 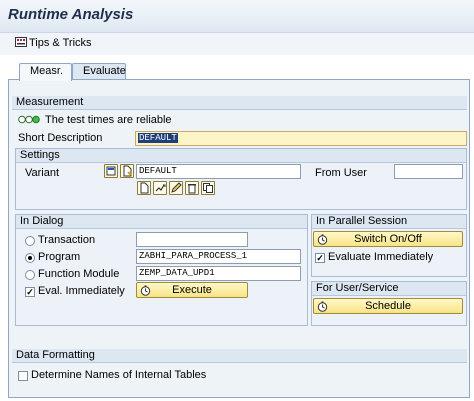 What do you see at coordinates (60, 138) in the screenshot?
I see `short-description-label: Short Description` at bounding box center [60, 138].